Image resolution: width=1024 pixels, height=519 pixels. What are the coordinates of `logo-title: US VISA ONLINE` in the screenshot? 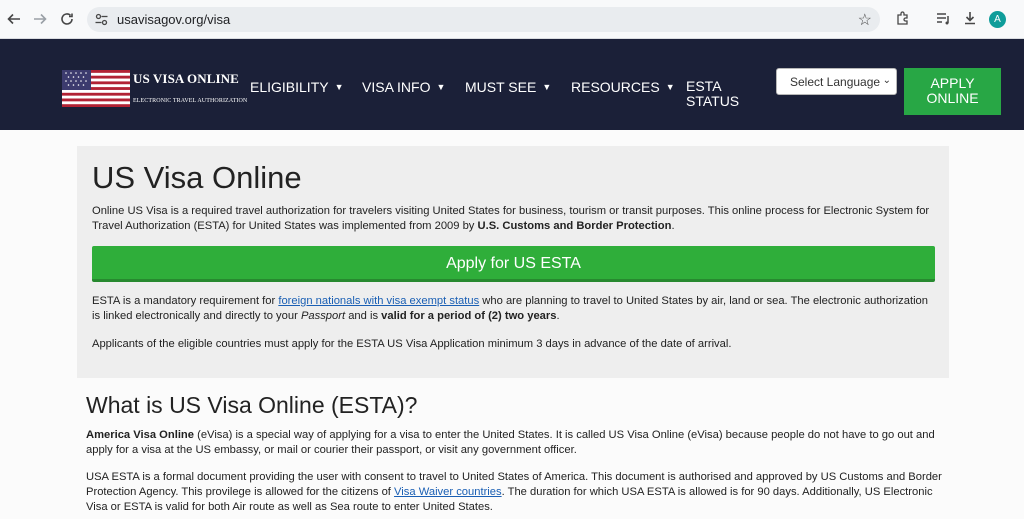 It's located at (186, 79).